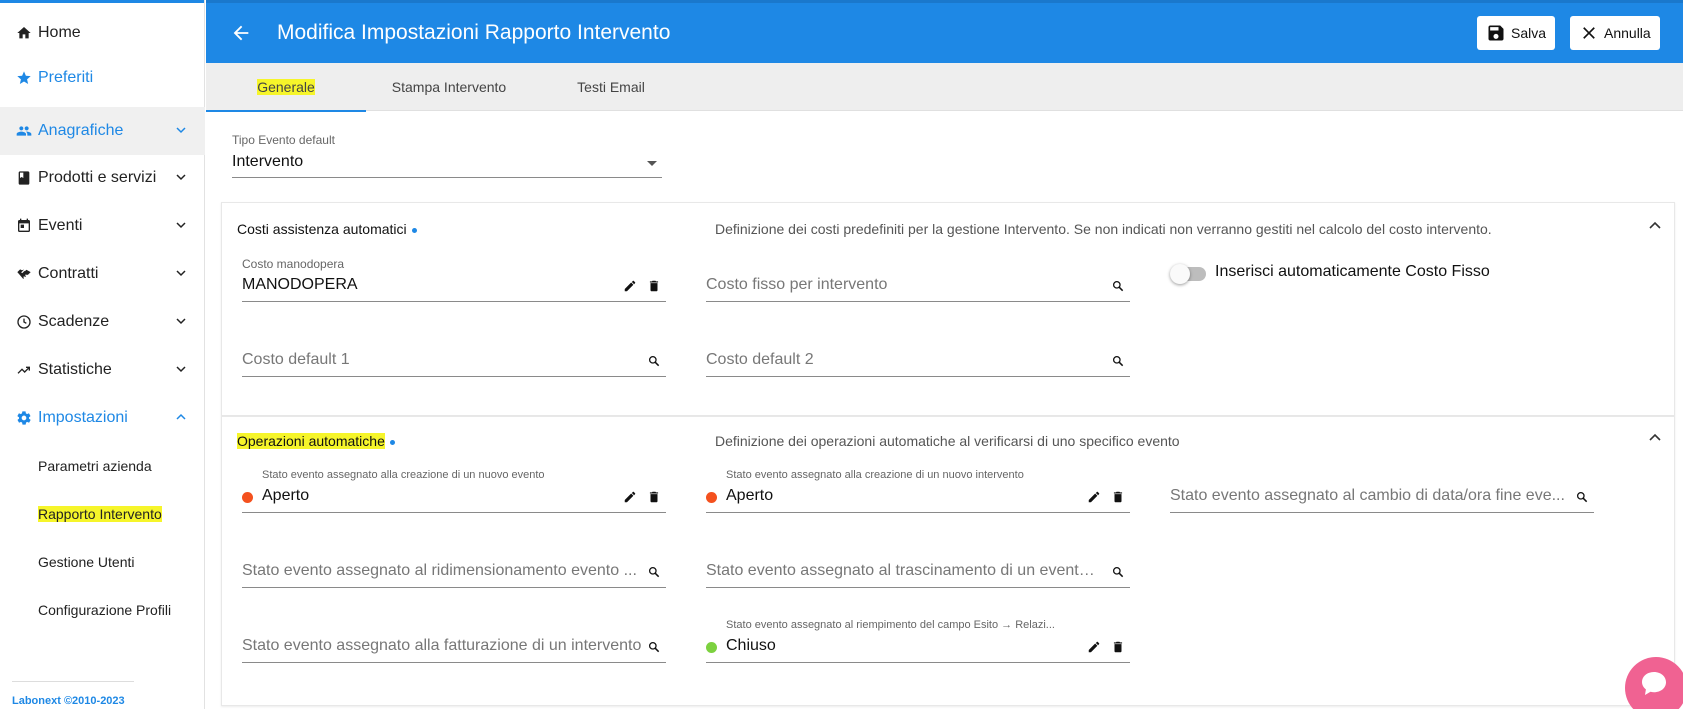  What do you see at coordinates (102, 418) in the screenshot?
I see `sidebar-item-impostazioni: Impostazioni` at bounding box center [102, 418].